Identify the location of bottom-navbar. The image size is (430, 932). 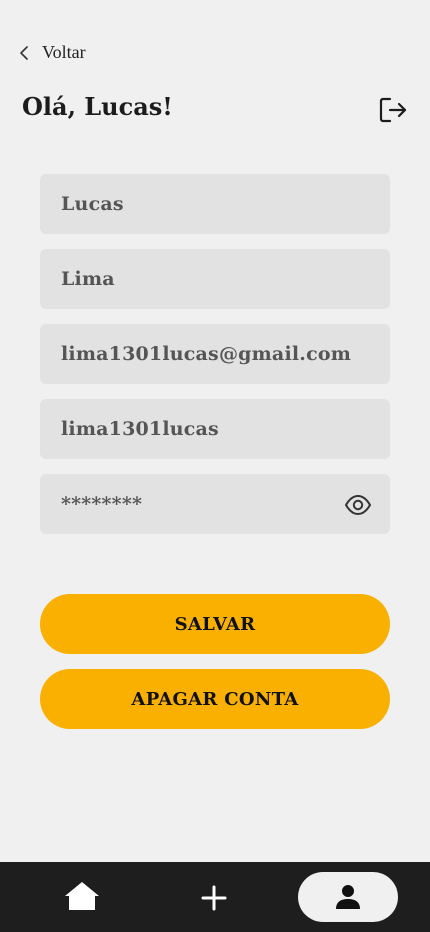
(215, 897).